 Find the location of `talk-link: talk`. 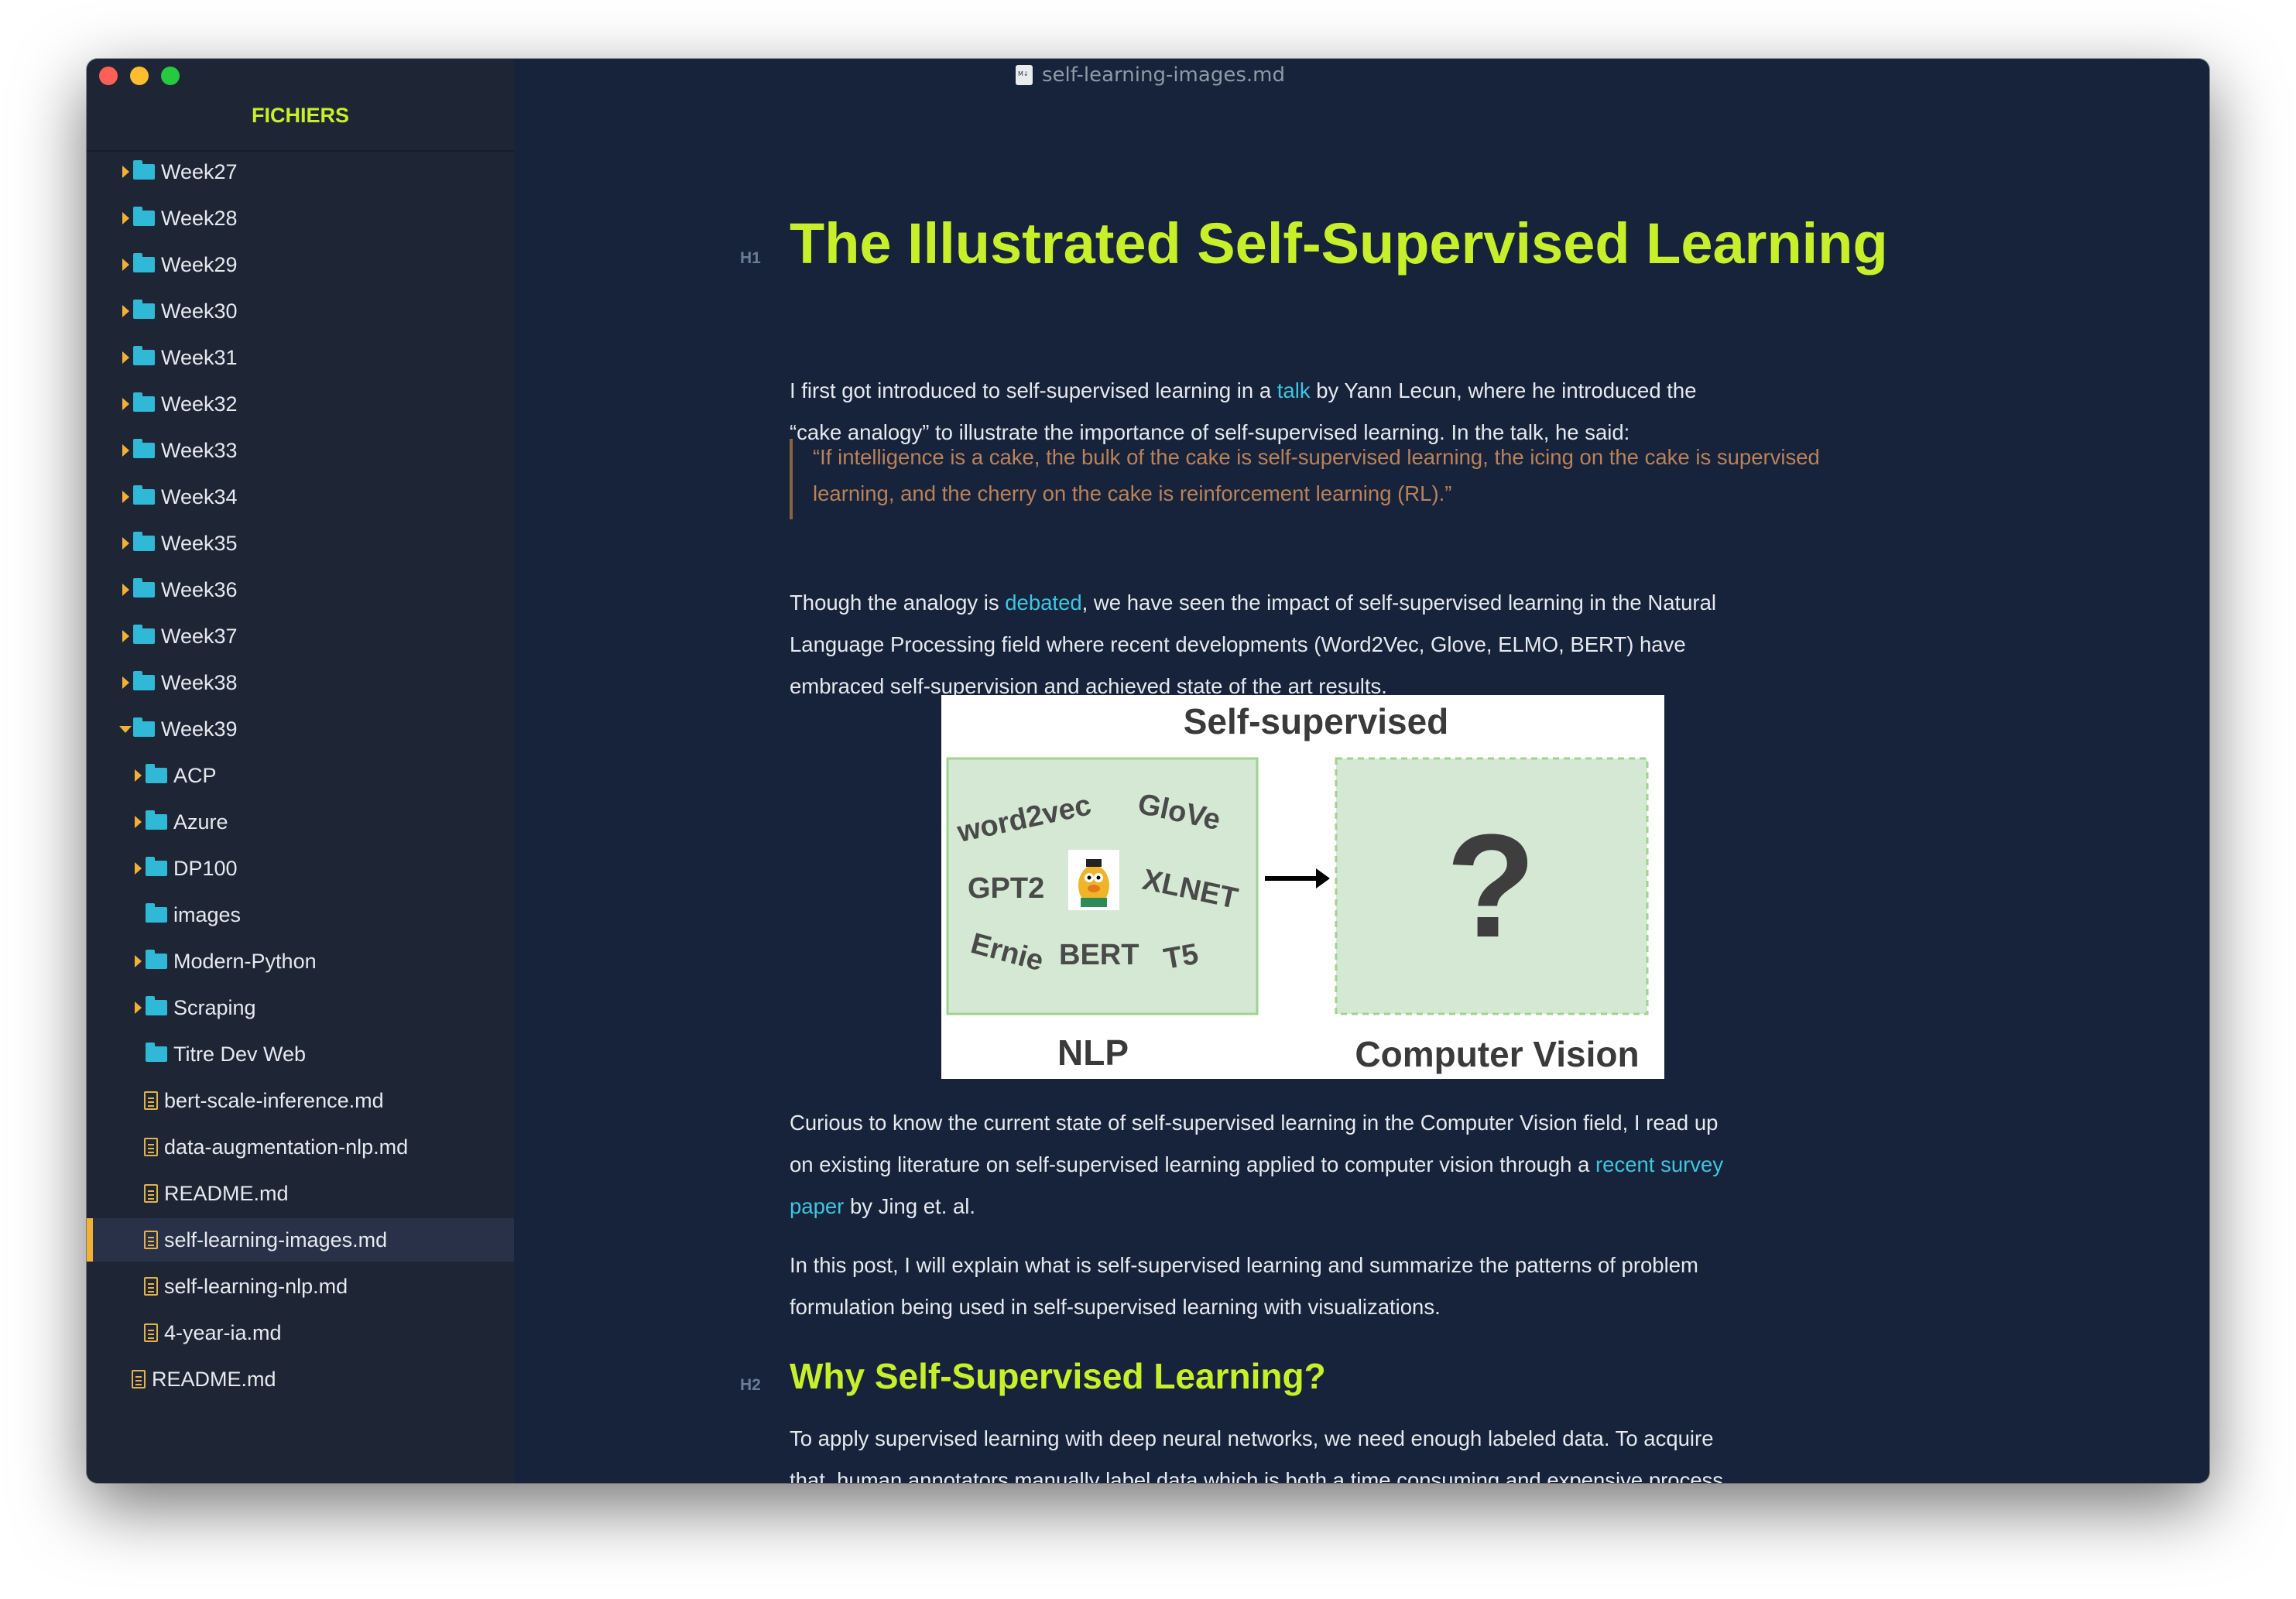

talk-link: talk is located at coordinates (1294, 390).